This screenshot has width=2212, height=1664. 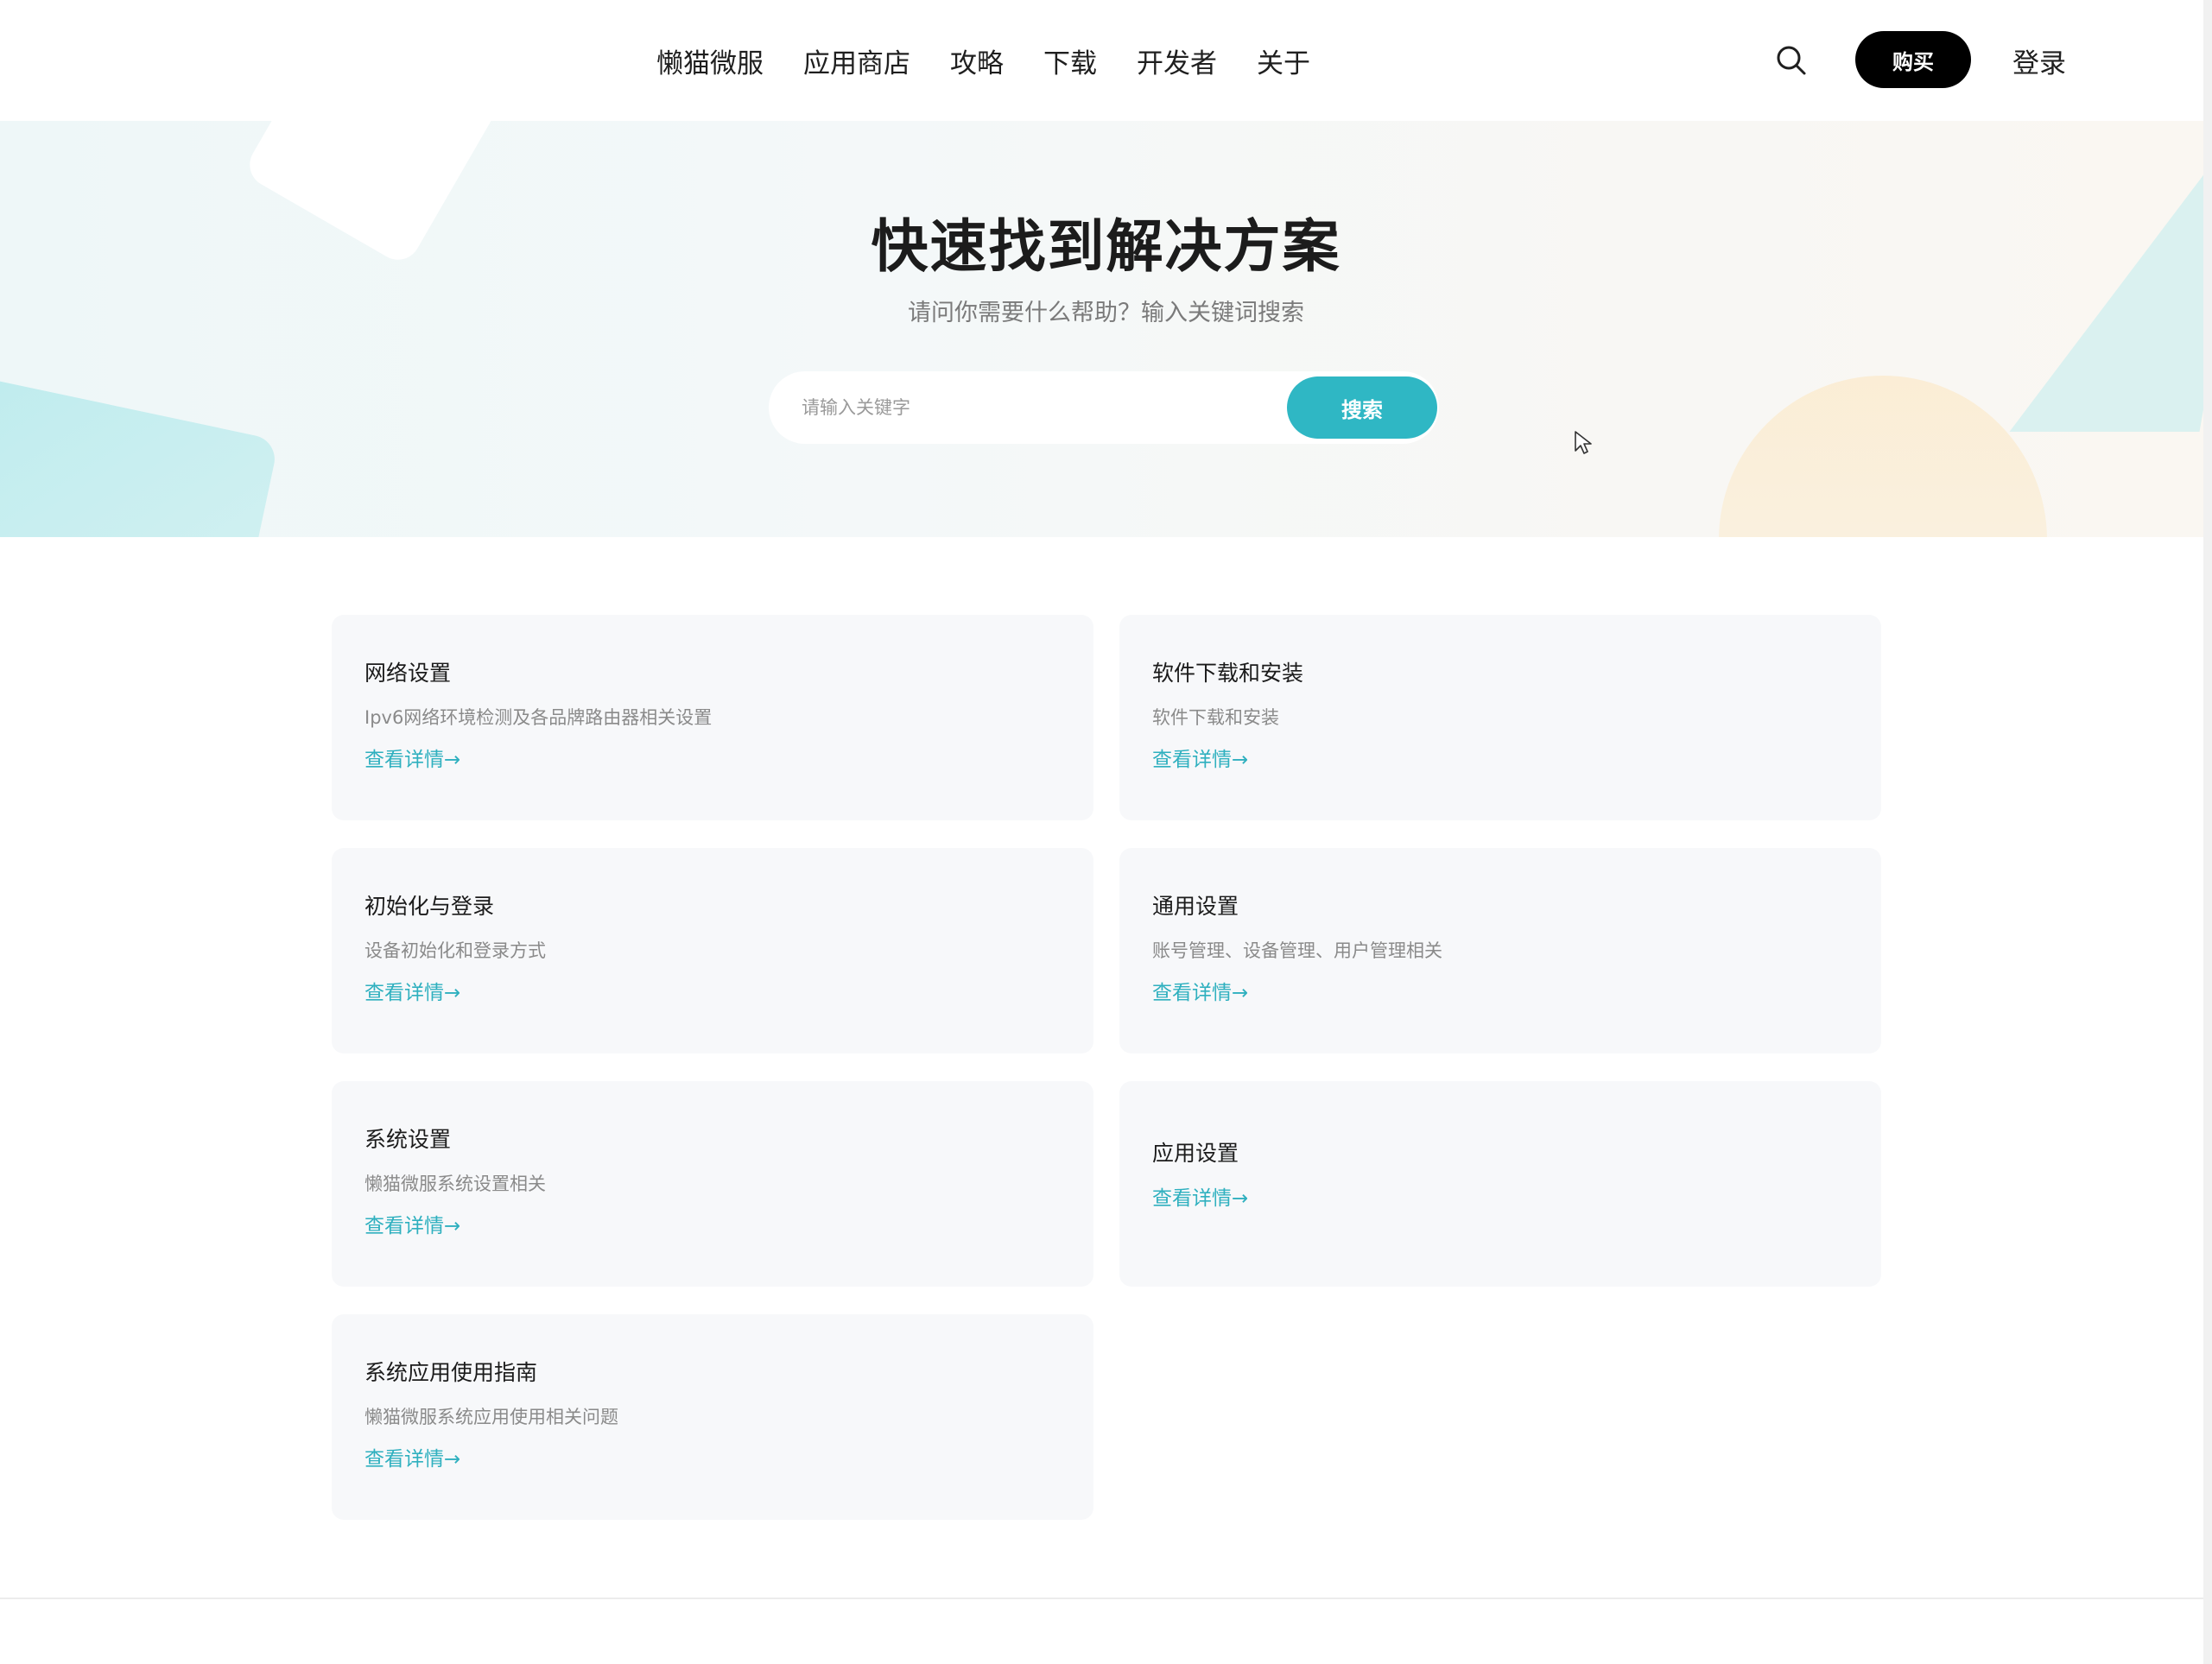 What do you see at coordinates (455, 1184) in the screenshot?
I see `card-description: 懒猫微服系统设置相关` at bounding box center [455, 1184].